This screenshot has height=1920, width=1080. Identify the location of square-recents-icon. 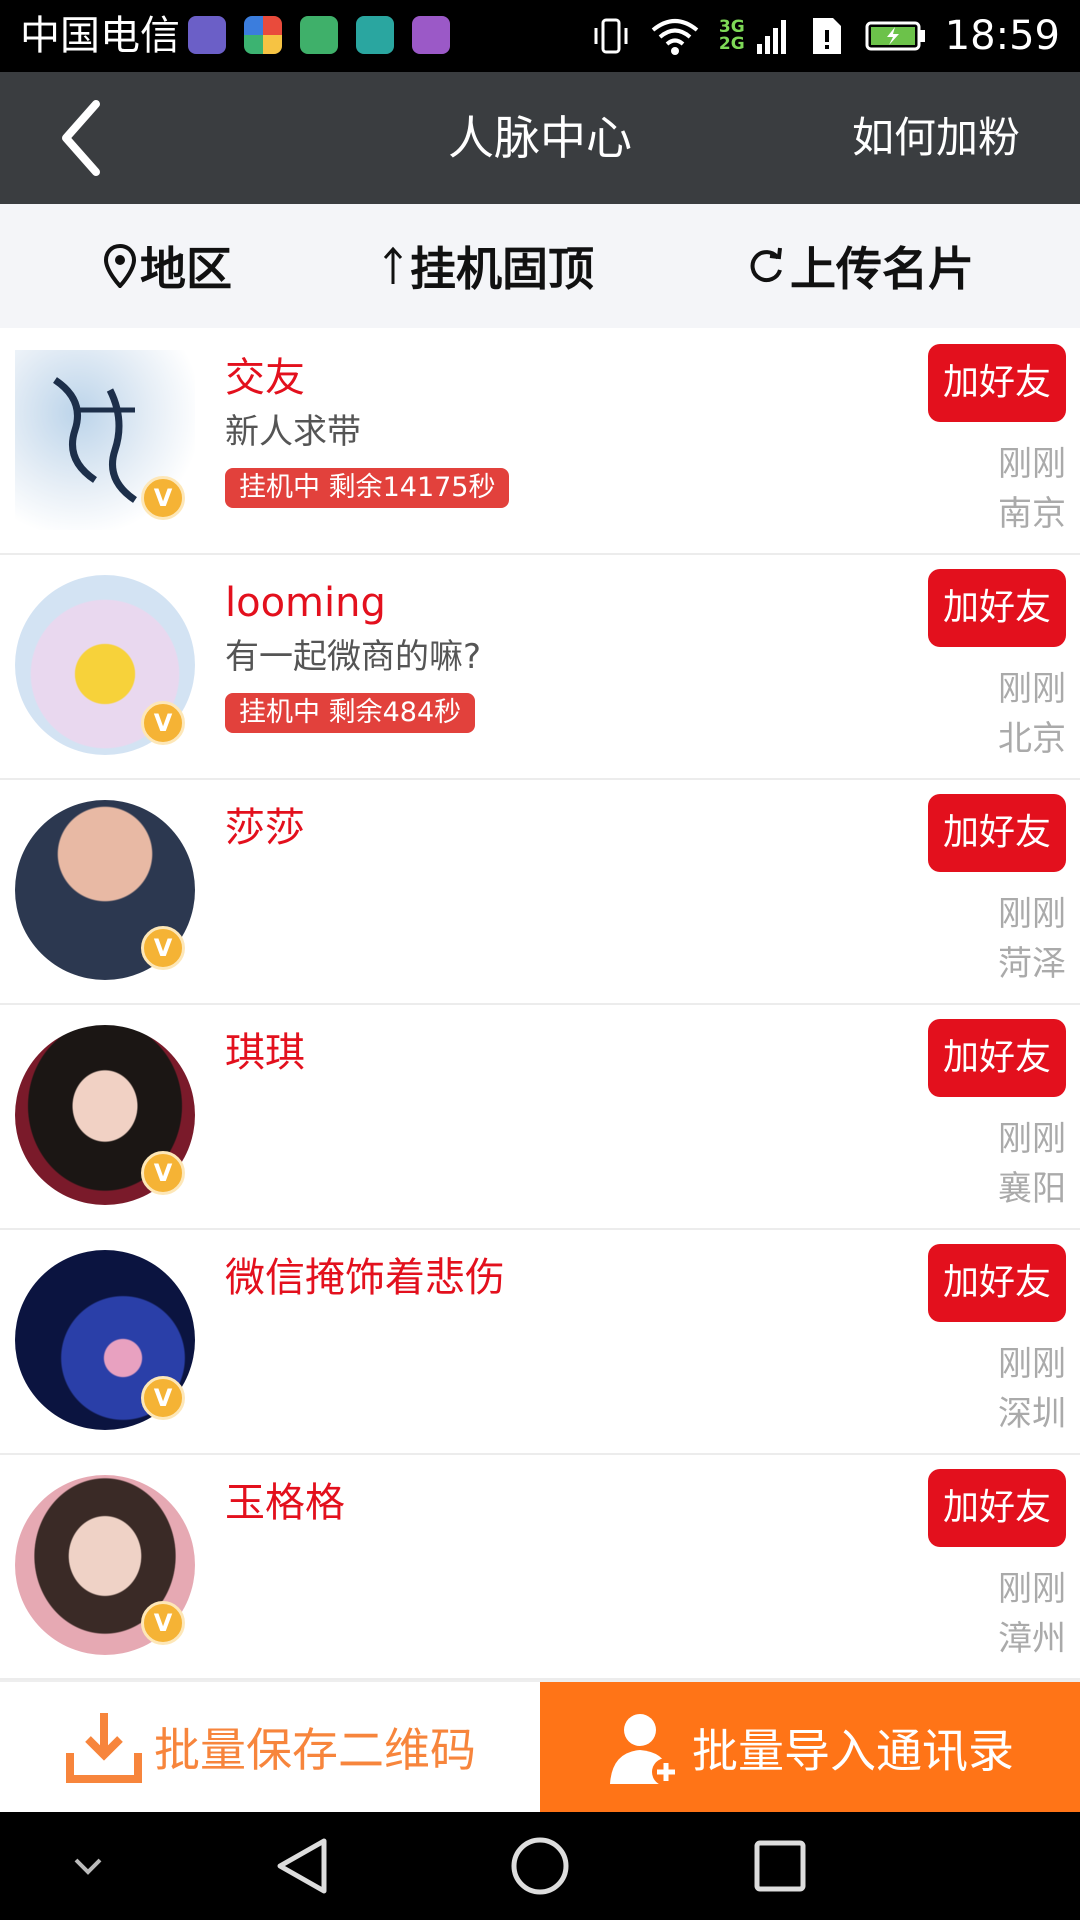
(780, 1866).